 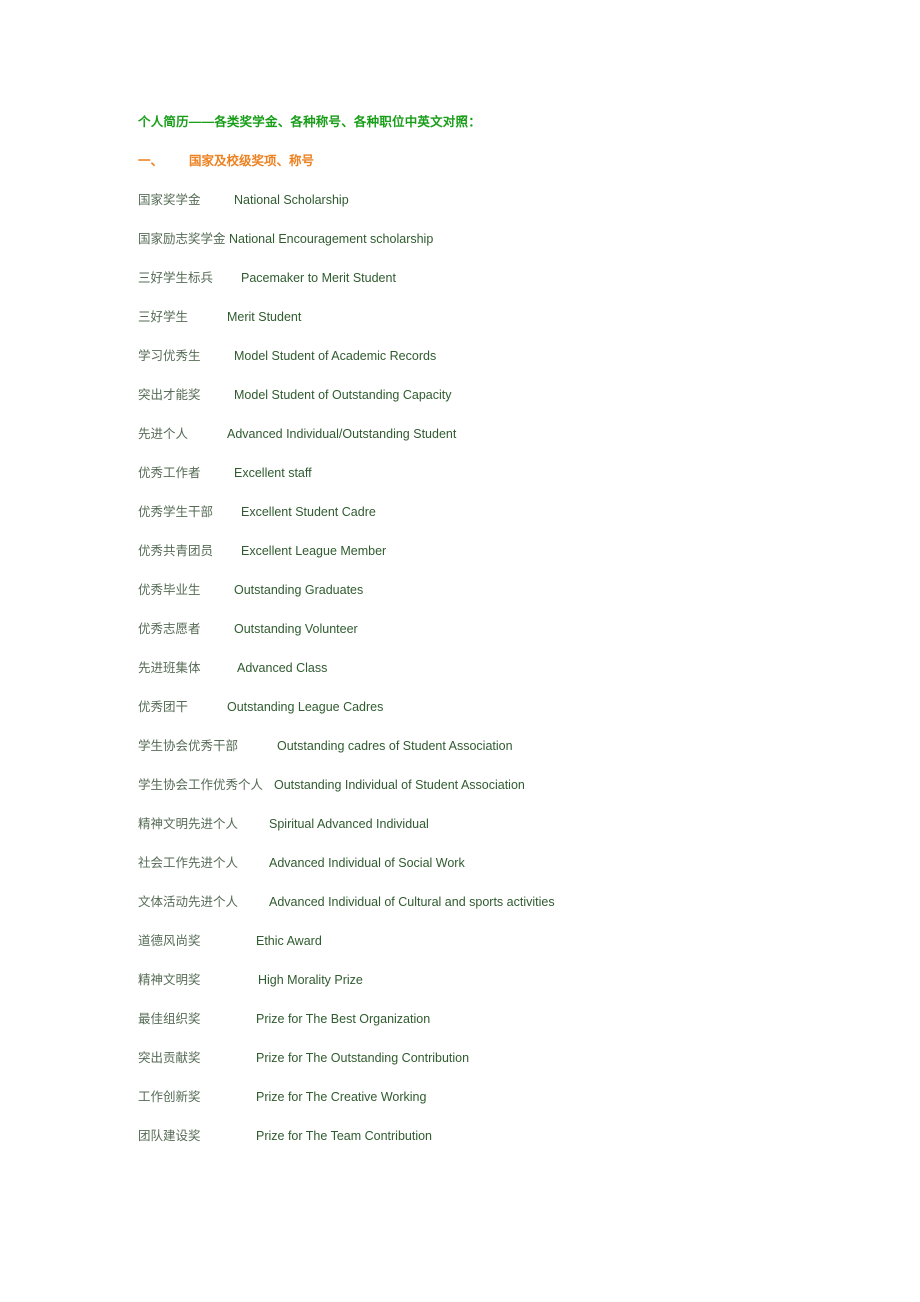 What do you see at coordinates (488, 521) in the screenshot?
I see `award-entry-row: 优秀学生干部 Excellent Student Cadre` at bounding box center [488, 521].